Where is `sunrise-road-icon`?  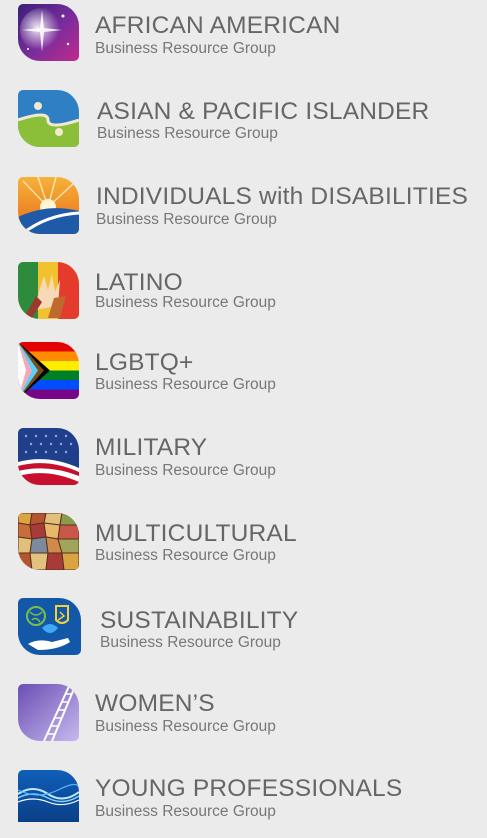 sunrise-road-icon is located at coordinates (48, 205).